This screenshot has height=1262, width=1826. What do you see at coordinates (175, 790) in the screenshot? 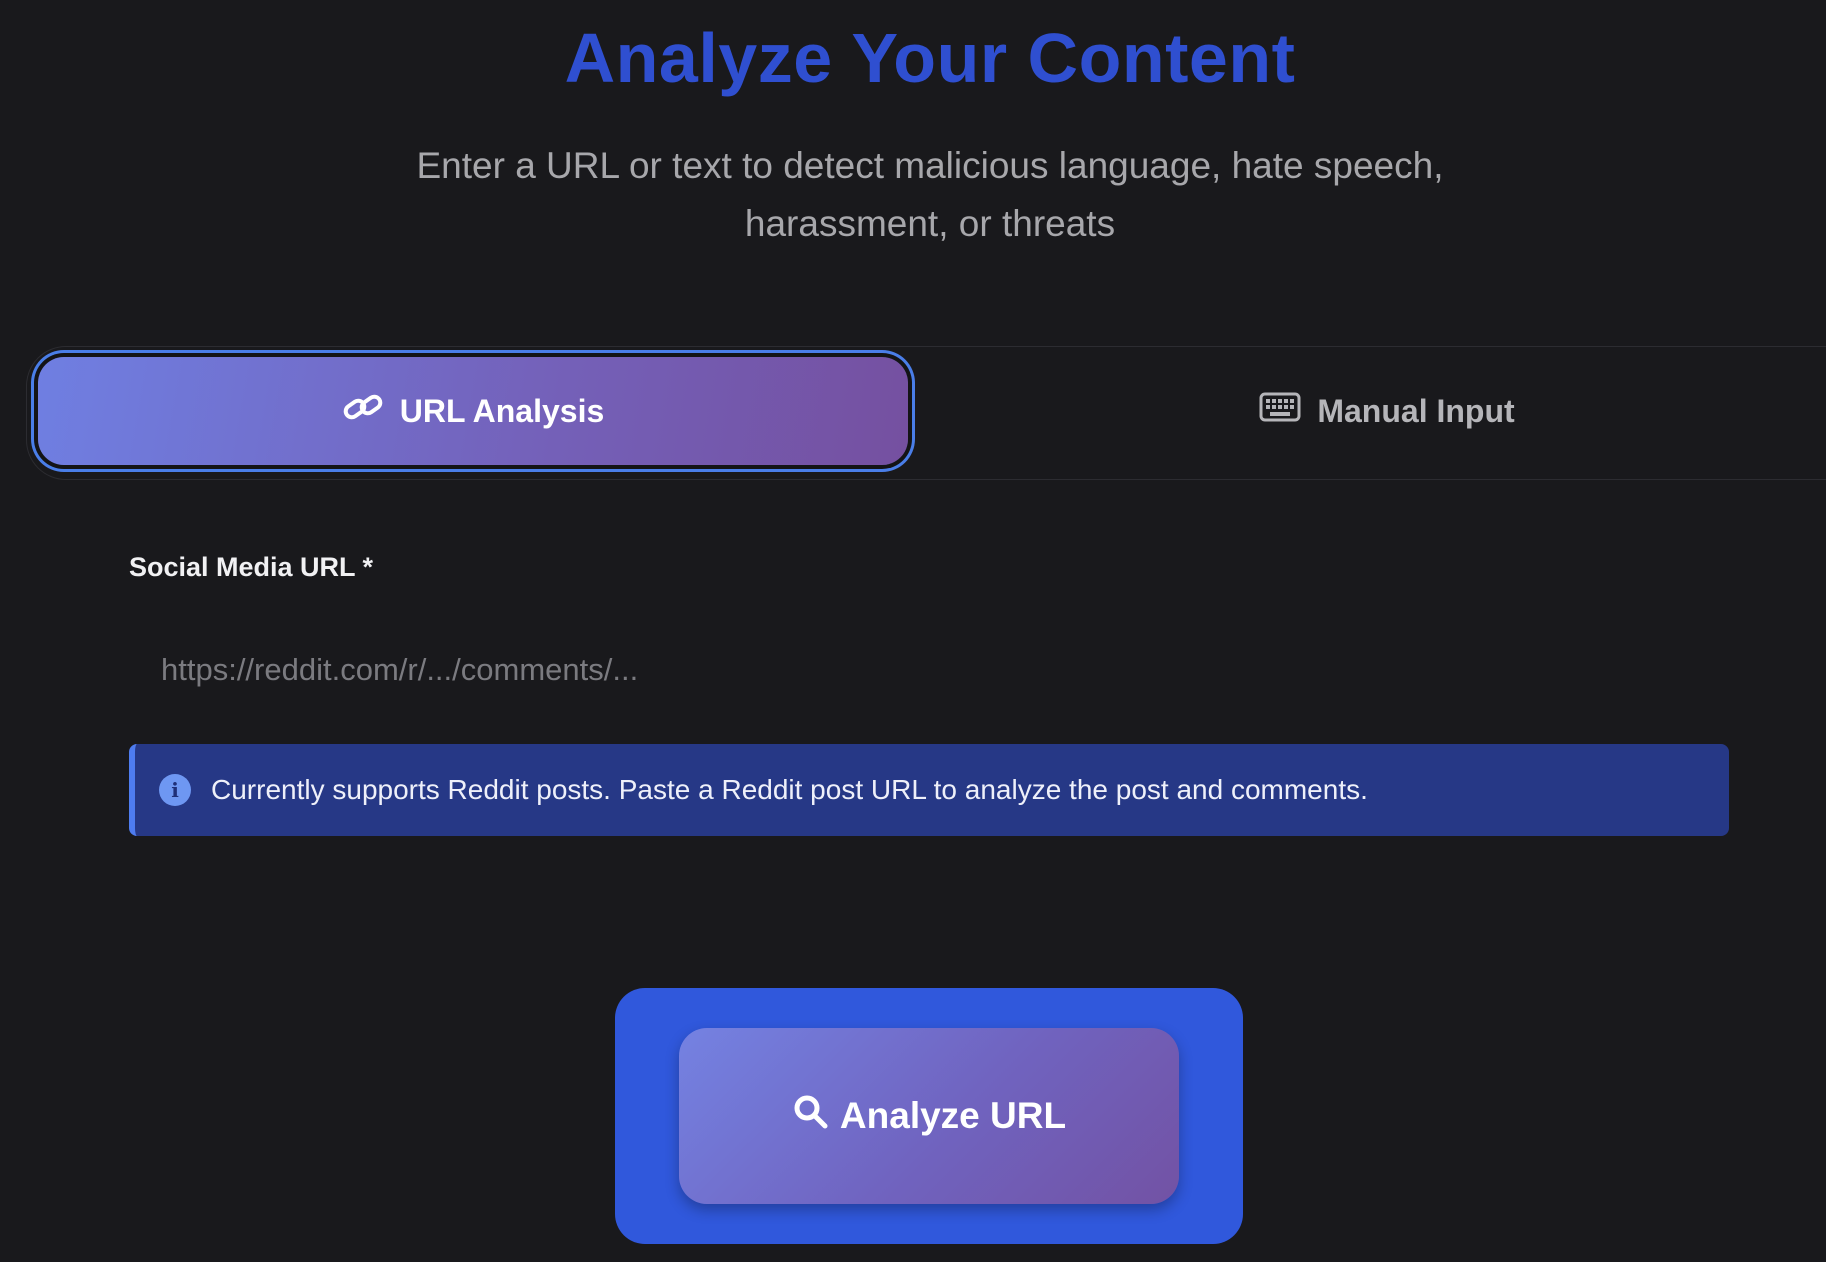
I see `info-icon: i` at bounding box center [175, 790].